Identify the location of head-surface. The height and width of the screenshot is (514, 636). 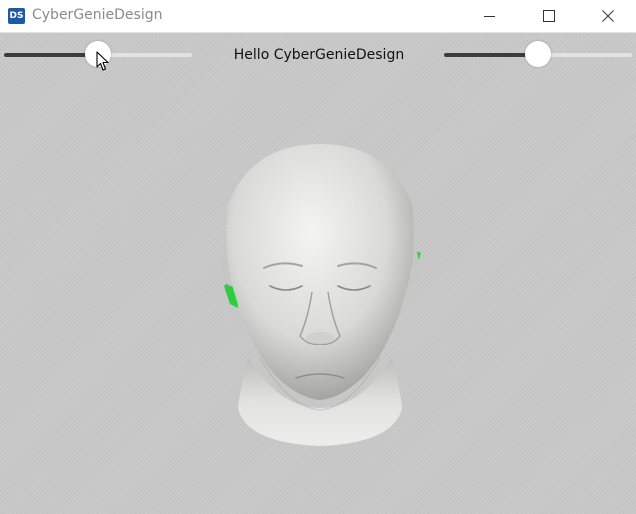
(320, 272).